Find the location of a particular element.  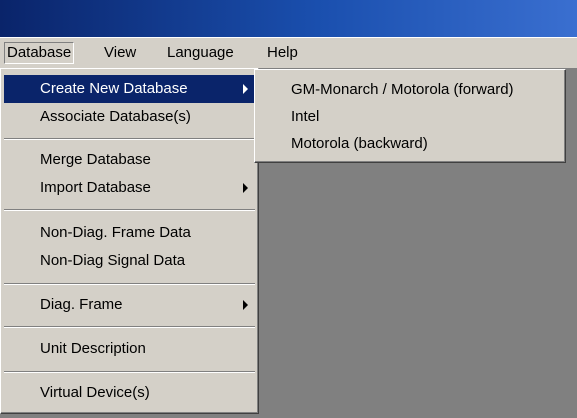

submenu-item-intel: Intel is located at coordinates (410, 117).